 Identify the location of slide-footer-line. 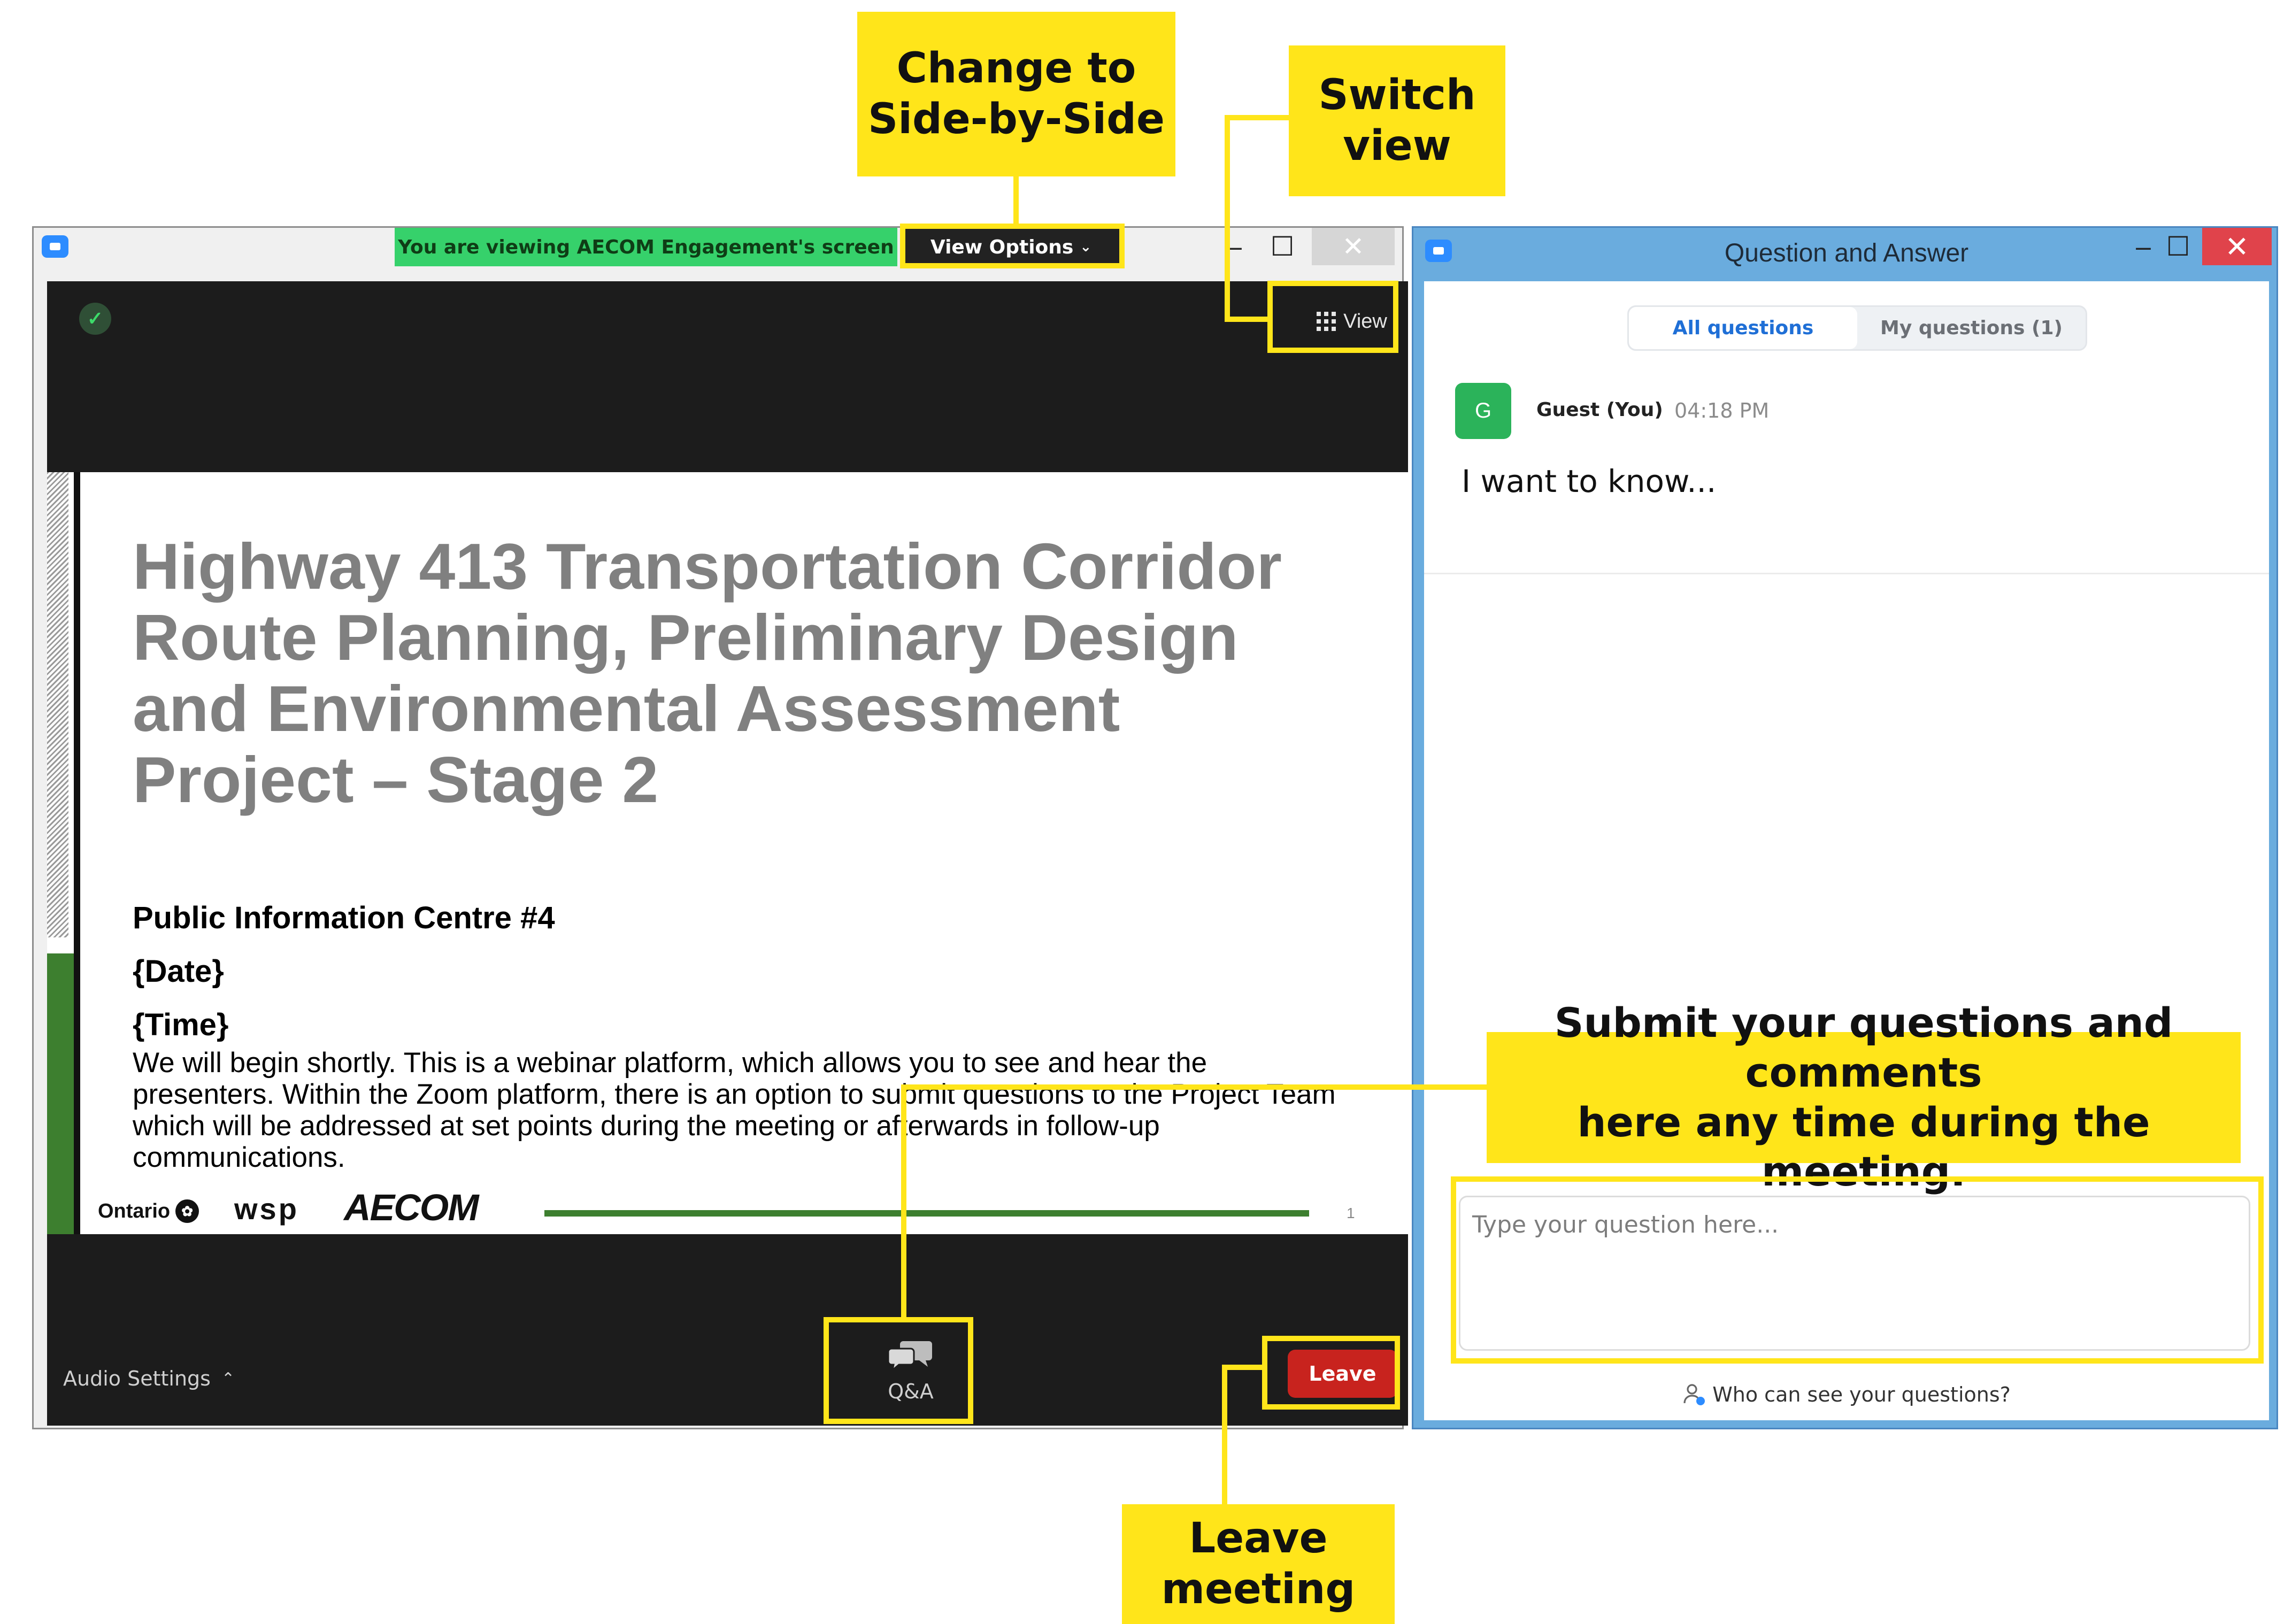
(926, 1213).